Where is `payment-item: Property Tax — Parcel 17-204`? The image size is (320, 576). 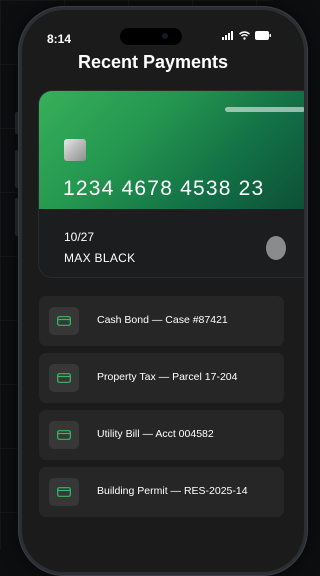
payment-item: Property Tax — Parcel 17-204 is located at coordinates (161, 378).